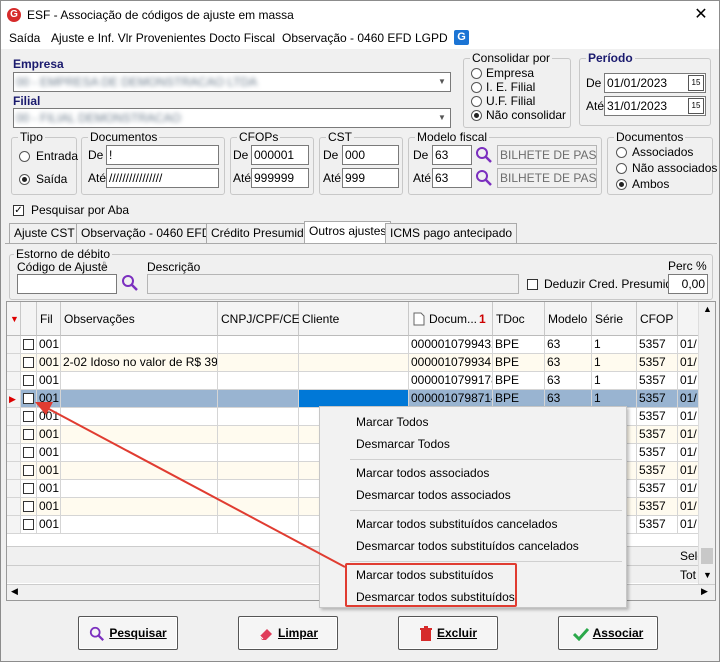 Image resolution: width=720 pixels, height=663 pixels. I want to click on tab-credito-presumido: Crédito Presumido, so click(261, 233).